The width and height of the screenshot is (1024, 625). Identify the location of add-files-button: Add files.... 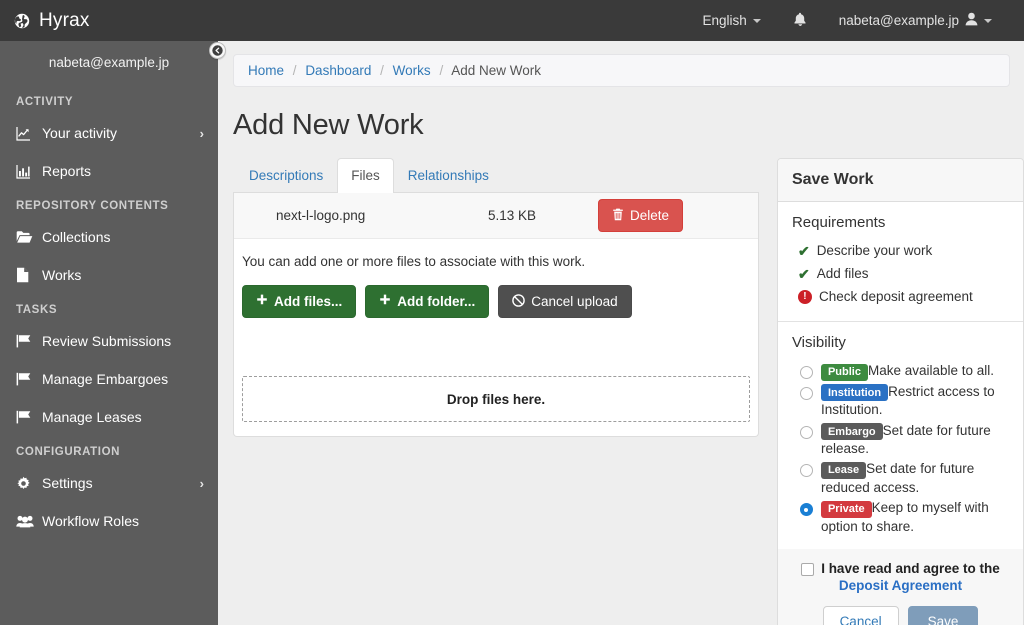
(299, 301).